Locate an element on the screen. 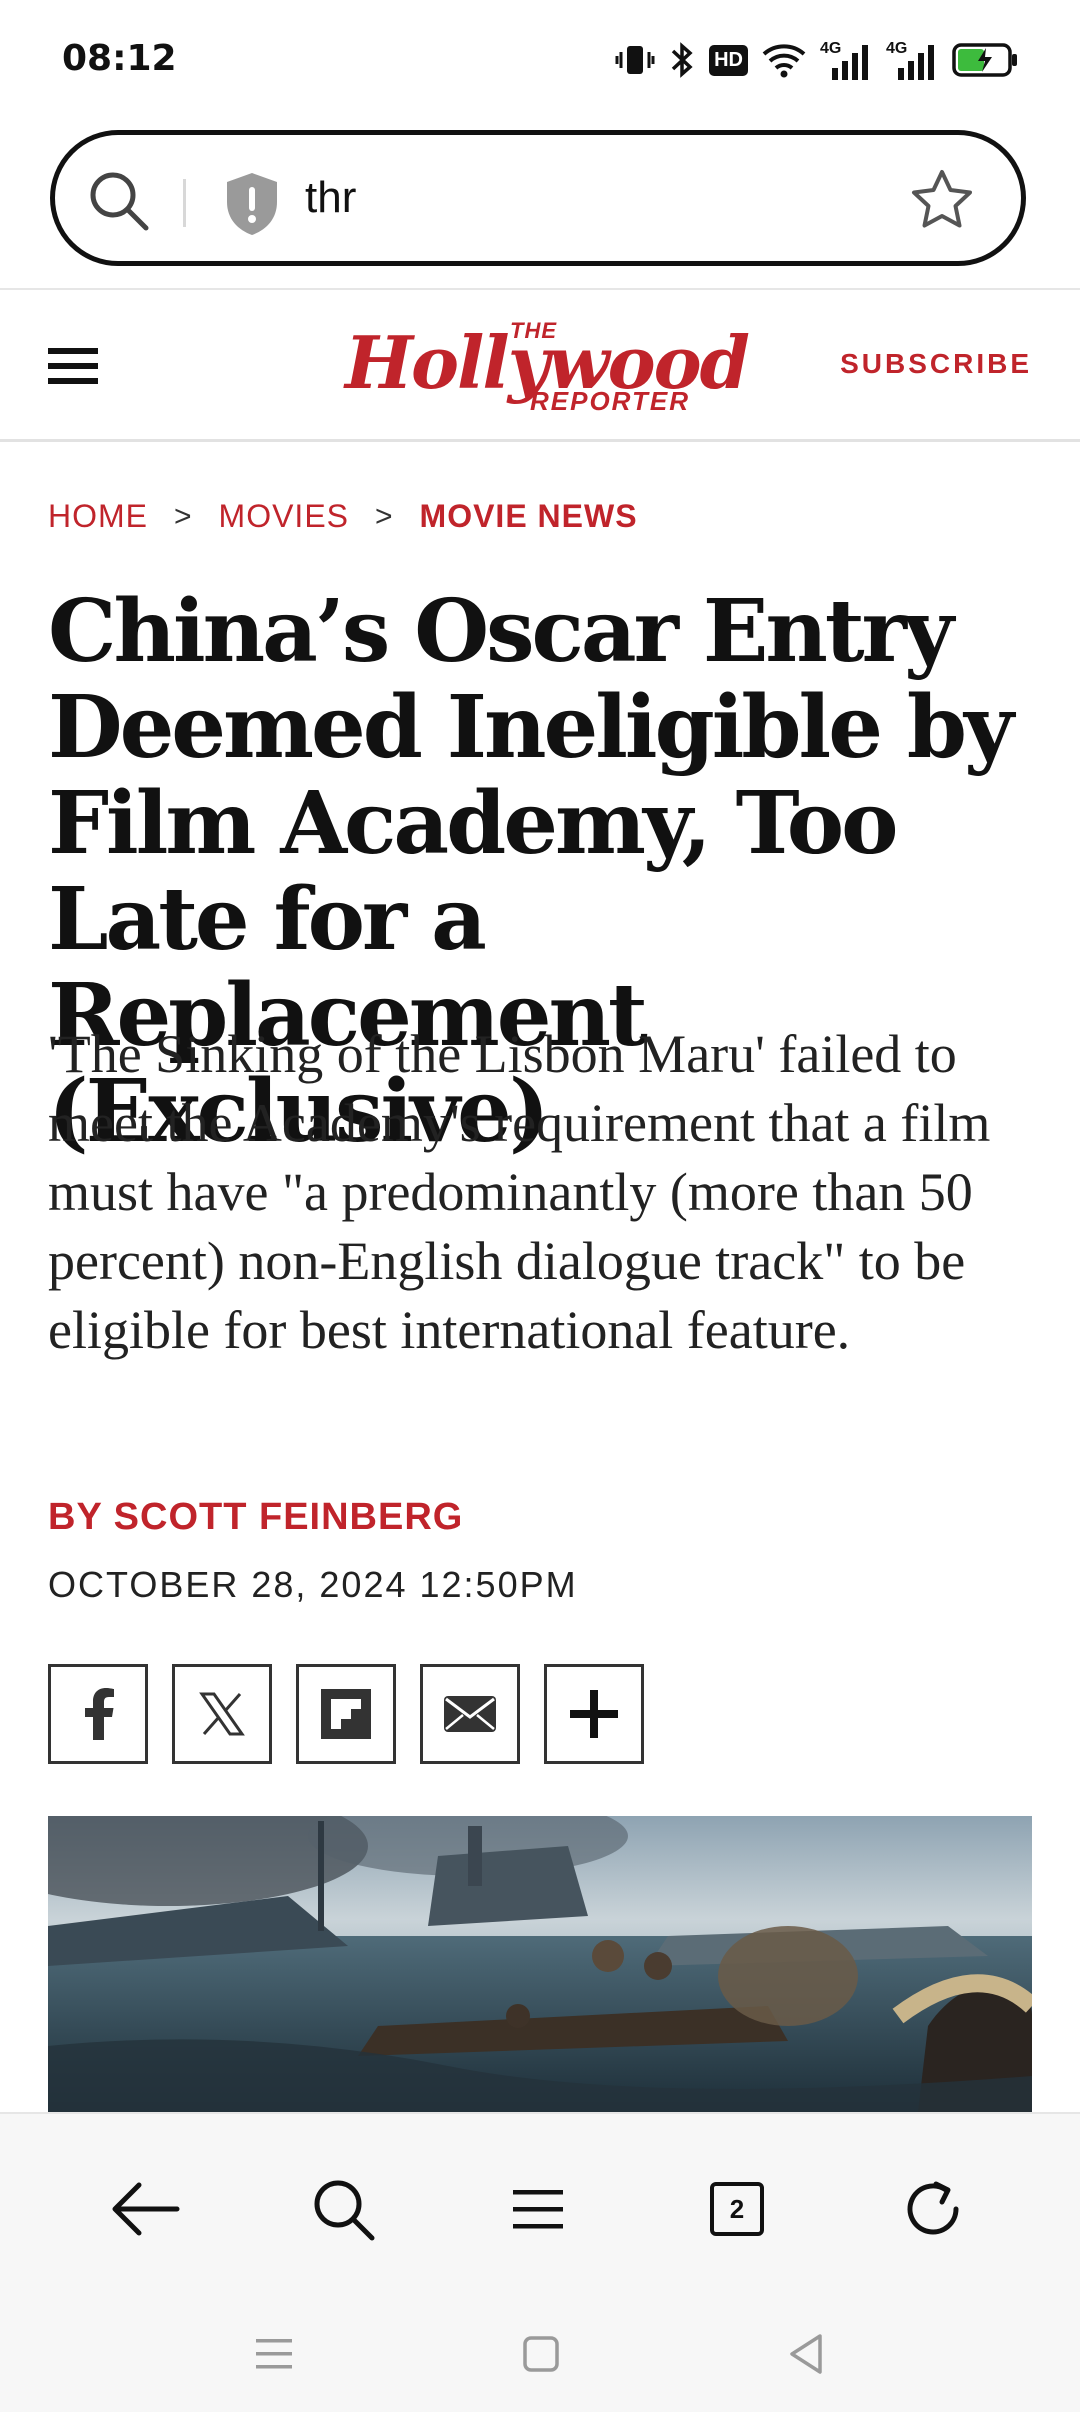 This screenshot has width=1080, height=2412. article-hero-image is located at coordinates (540, 1964).